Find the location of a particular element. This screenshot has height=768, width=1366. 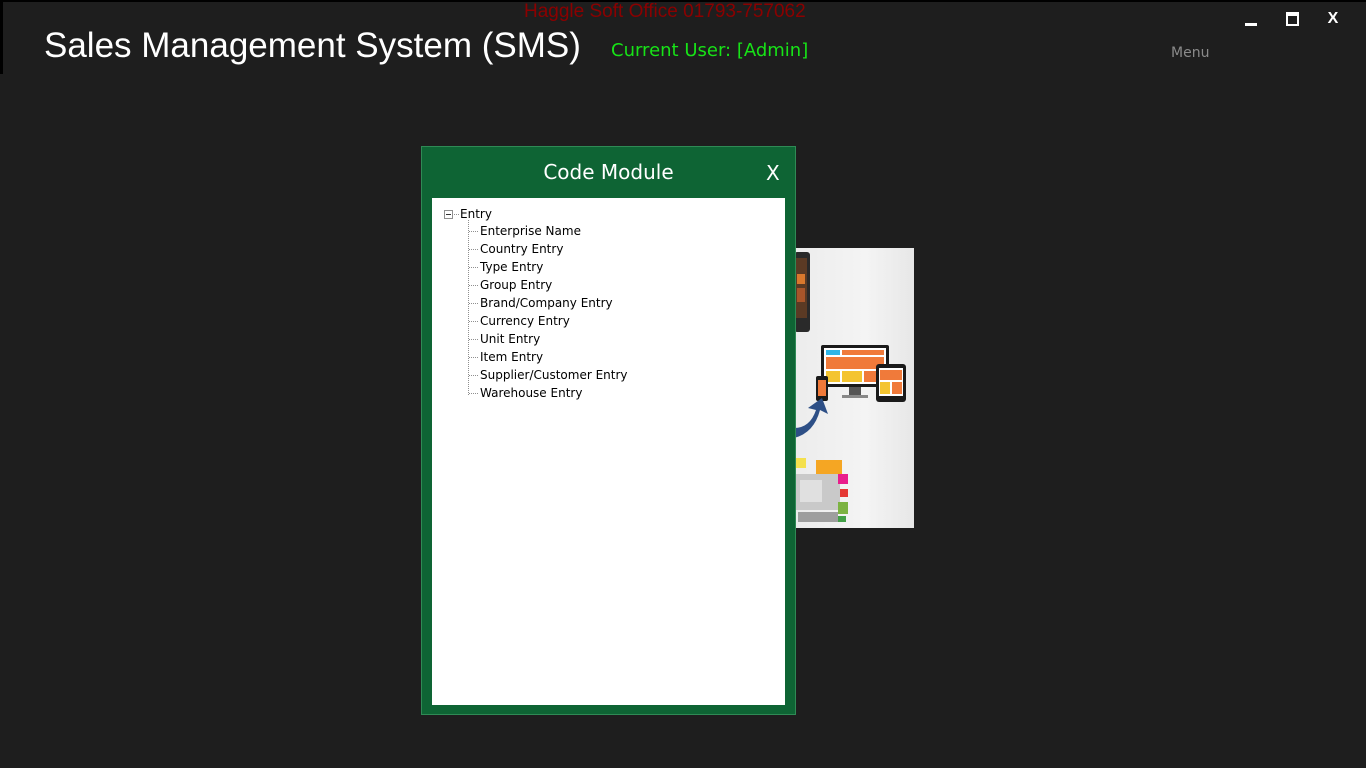

tree-item-enterprise-name: Enterprise Name is located at coordinates (525, 231).